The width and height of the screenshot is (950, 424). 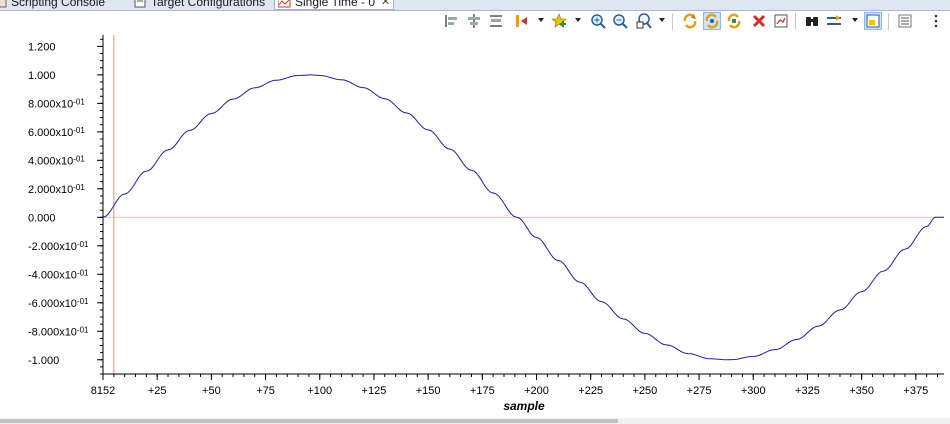 What do you see at coordinates (522, 21) in the screenshot?
I see `import-icon` at bounding box center [522, 21].